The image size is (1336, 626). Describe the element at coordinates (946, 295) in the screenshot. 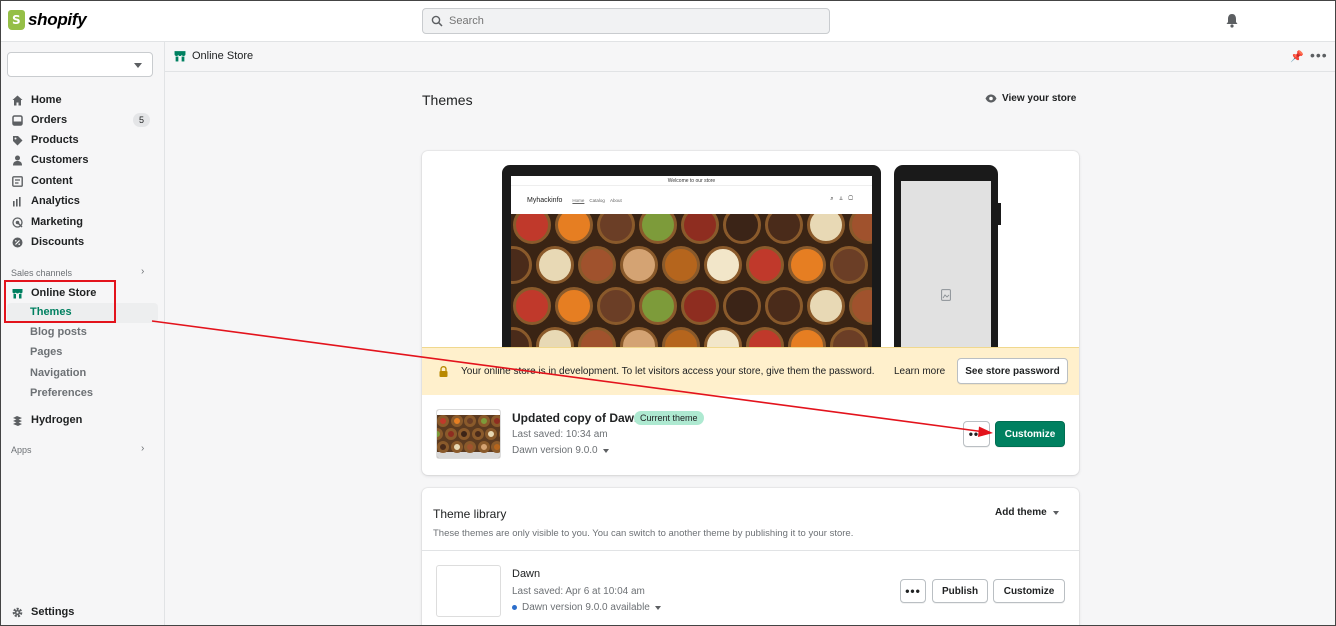

I see `image-placeholder-icon` at that location.